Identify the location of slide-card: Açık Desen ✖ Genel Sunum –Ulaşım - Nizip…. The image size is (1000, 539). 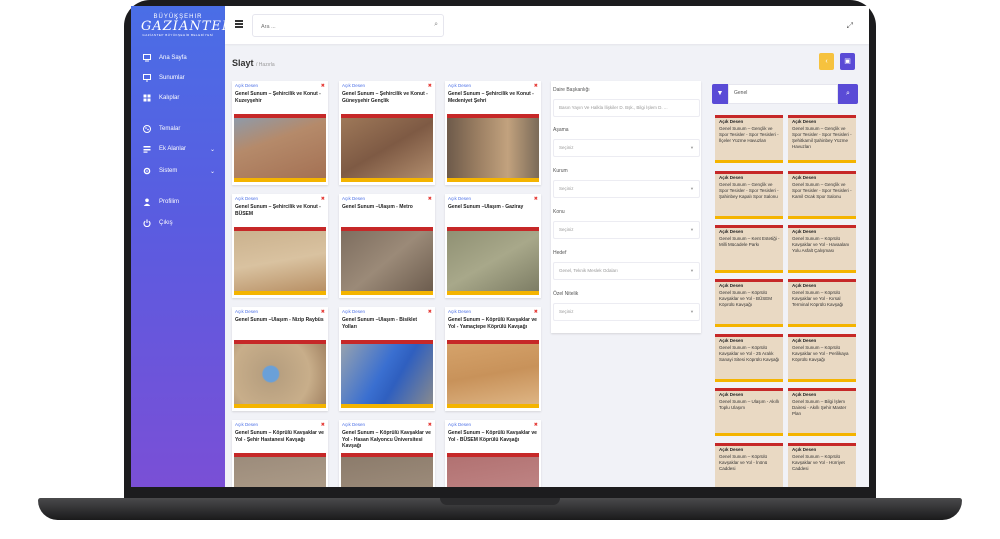
(280, 359).